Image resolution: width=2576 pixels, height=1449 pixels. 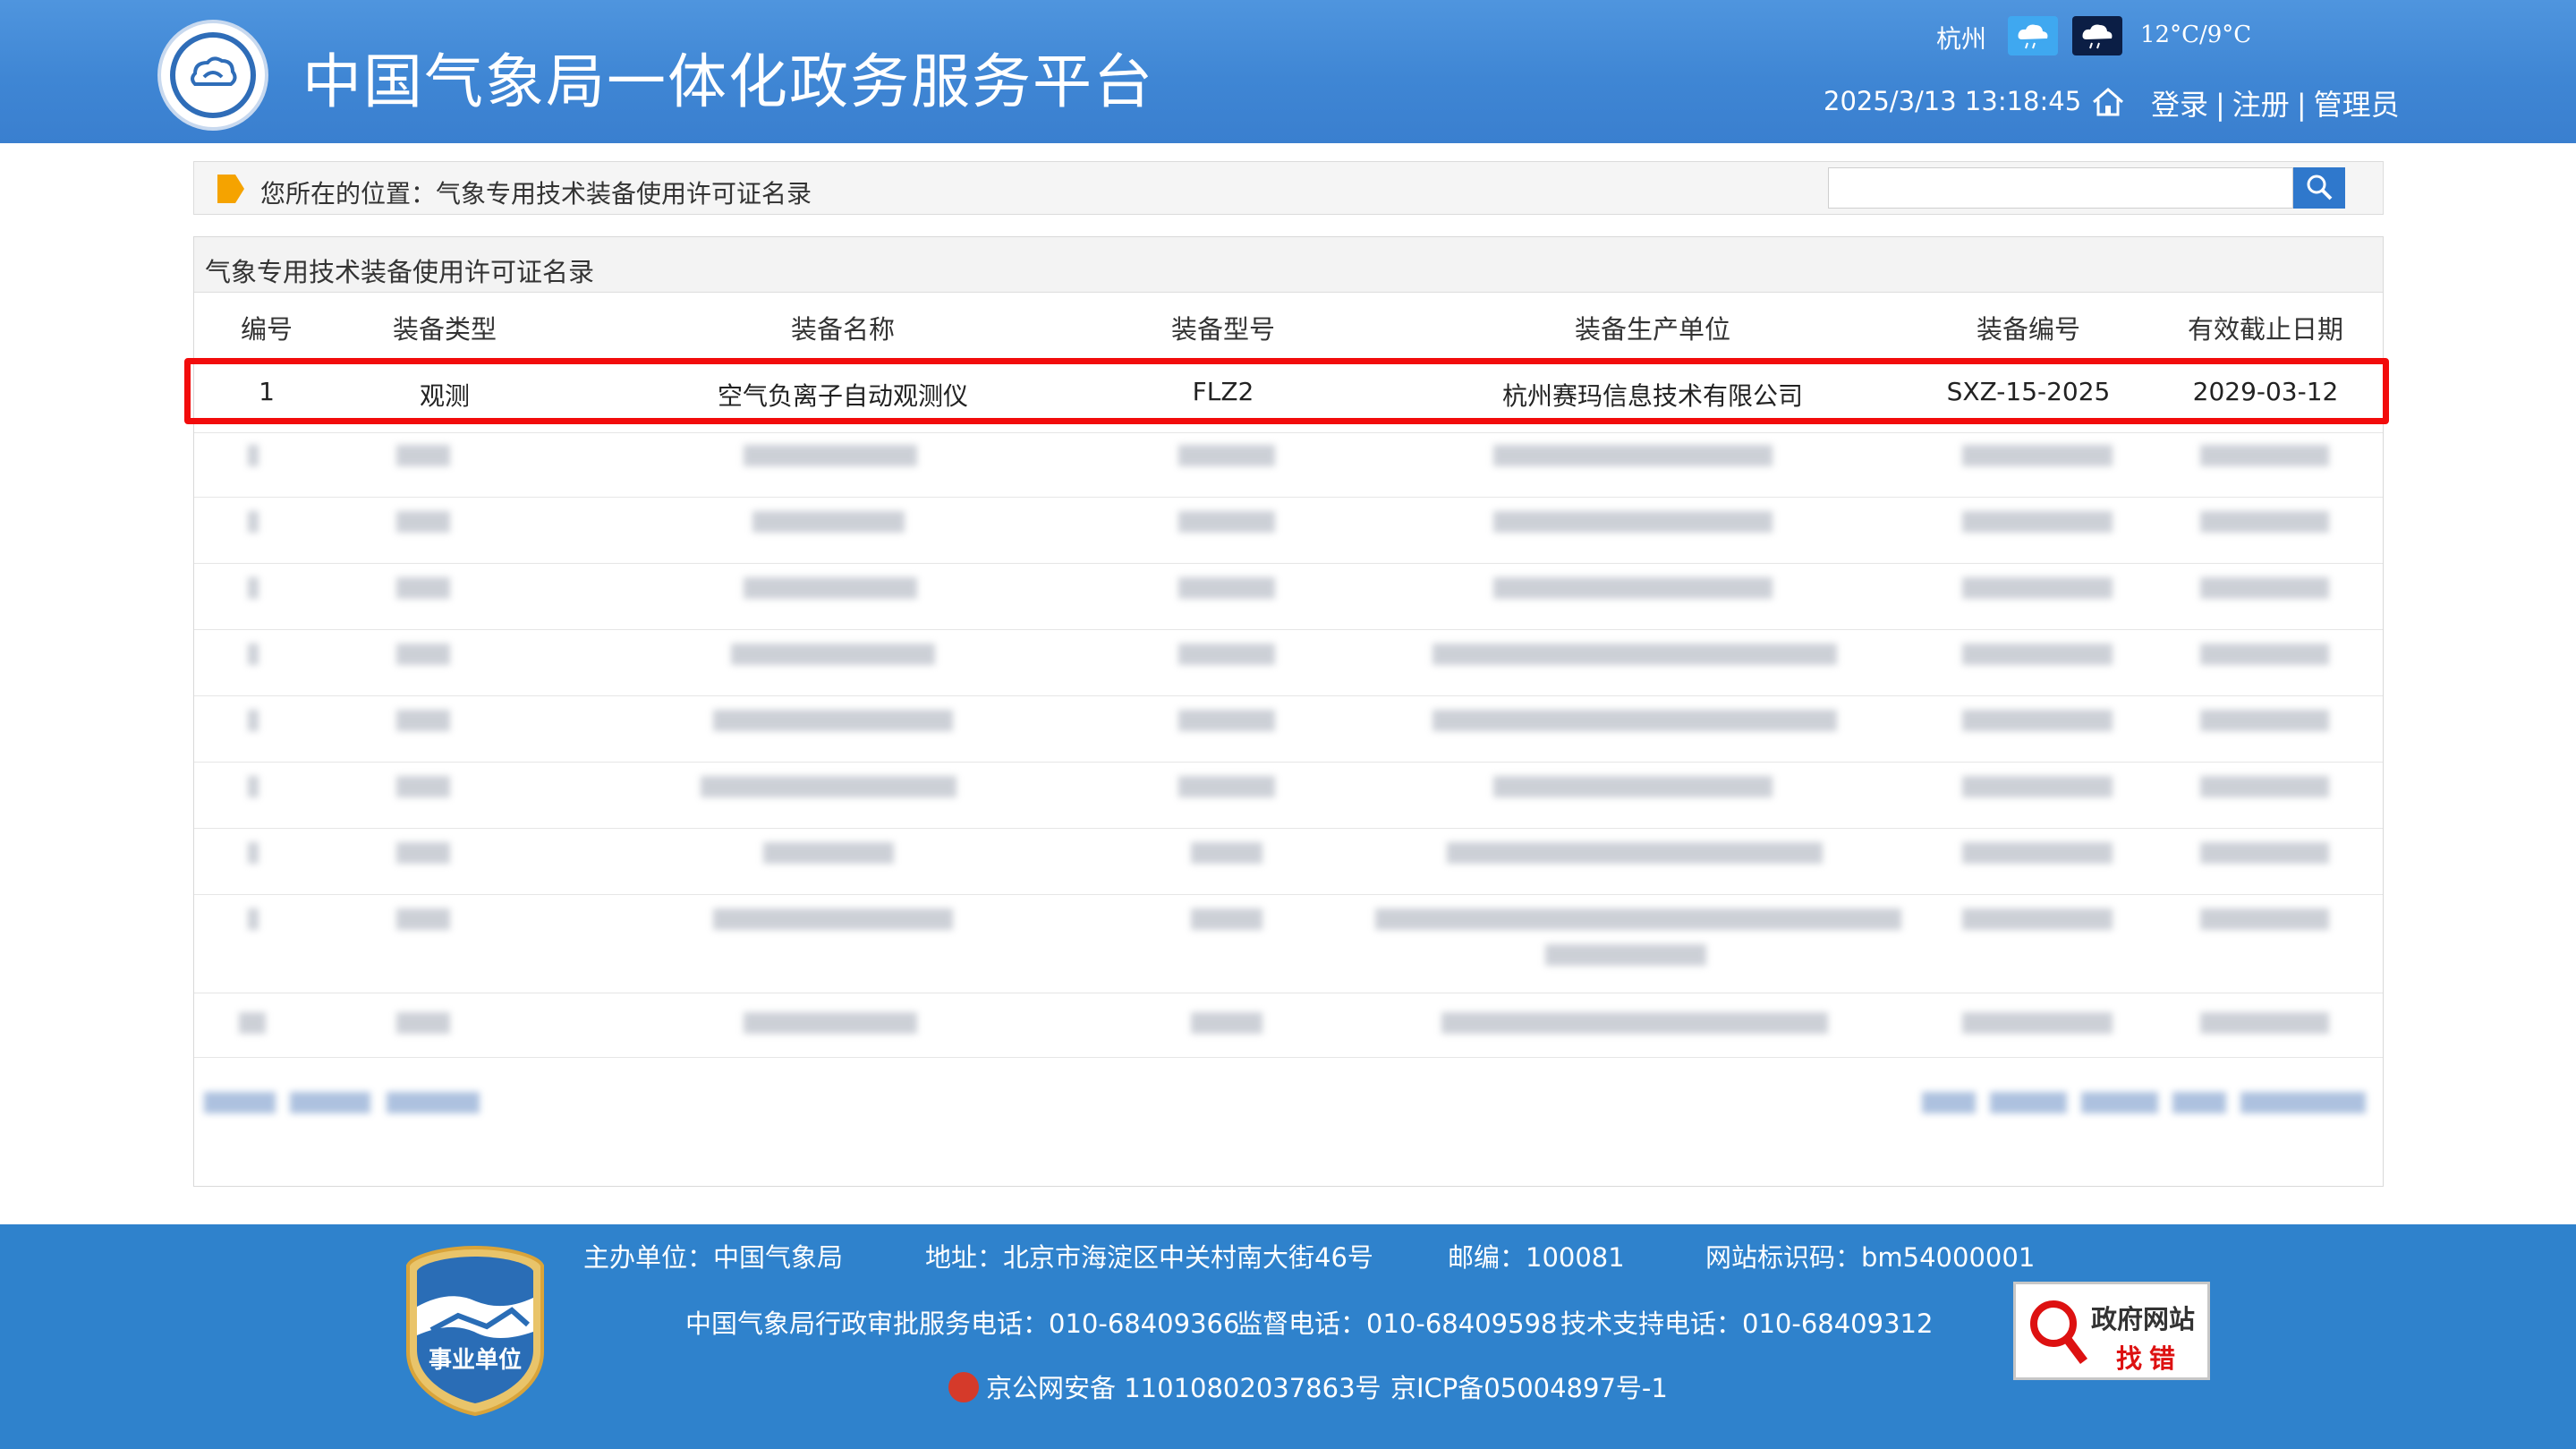 I want to click on home-icon, so click(x=2108, y=102).